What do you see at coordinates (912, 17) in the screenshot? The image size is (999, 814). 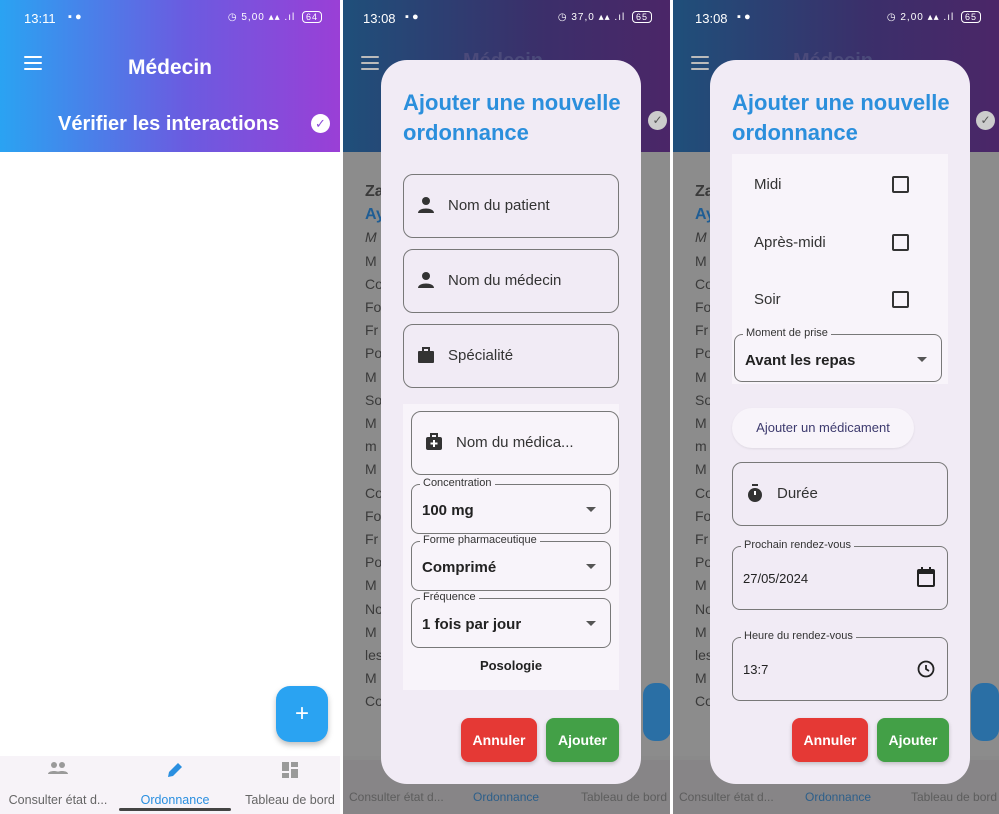 I see `net-speed: 2,00` at bounding box center [912, 17].